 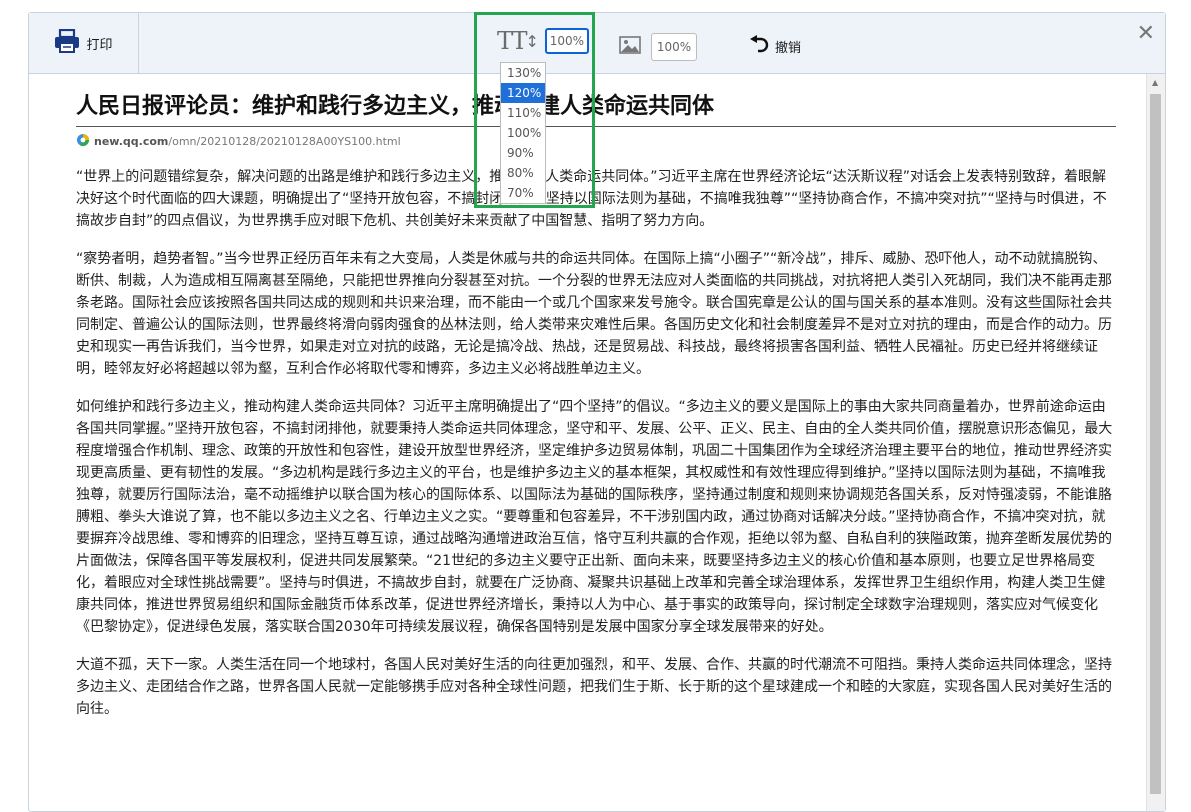 What do you see at coordinates (596, 107) in the screenshot?
I see `article-title: 人民日报评论员：维护和践行多边主义，推动构建人类命运共同体` at bounding box center [596, 107].